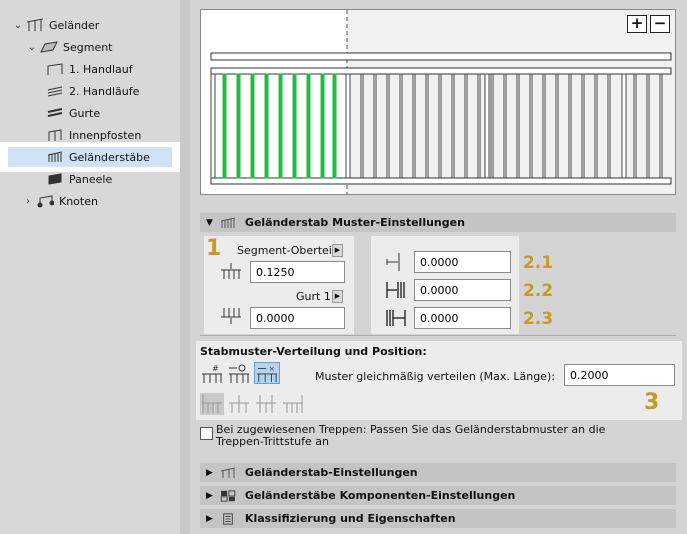  Describe the element at coordinates (538, 263) in the screenshot. I see `marker-2-1: 2.1` at that location.